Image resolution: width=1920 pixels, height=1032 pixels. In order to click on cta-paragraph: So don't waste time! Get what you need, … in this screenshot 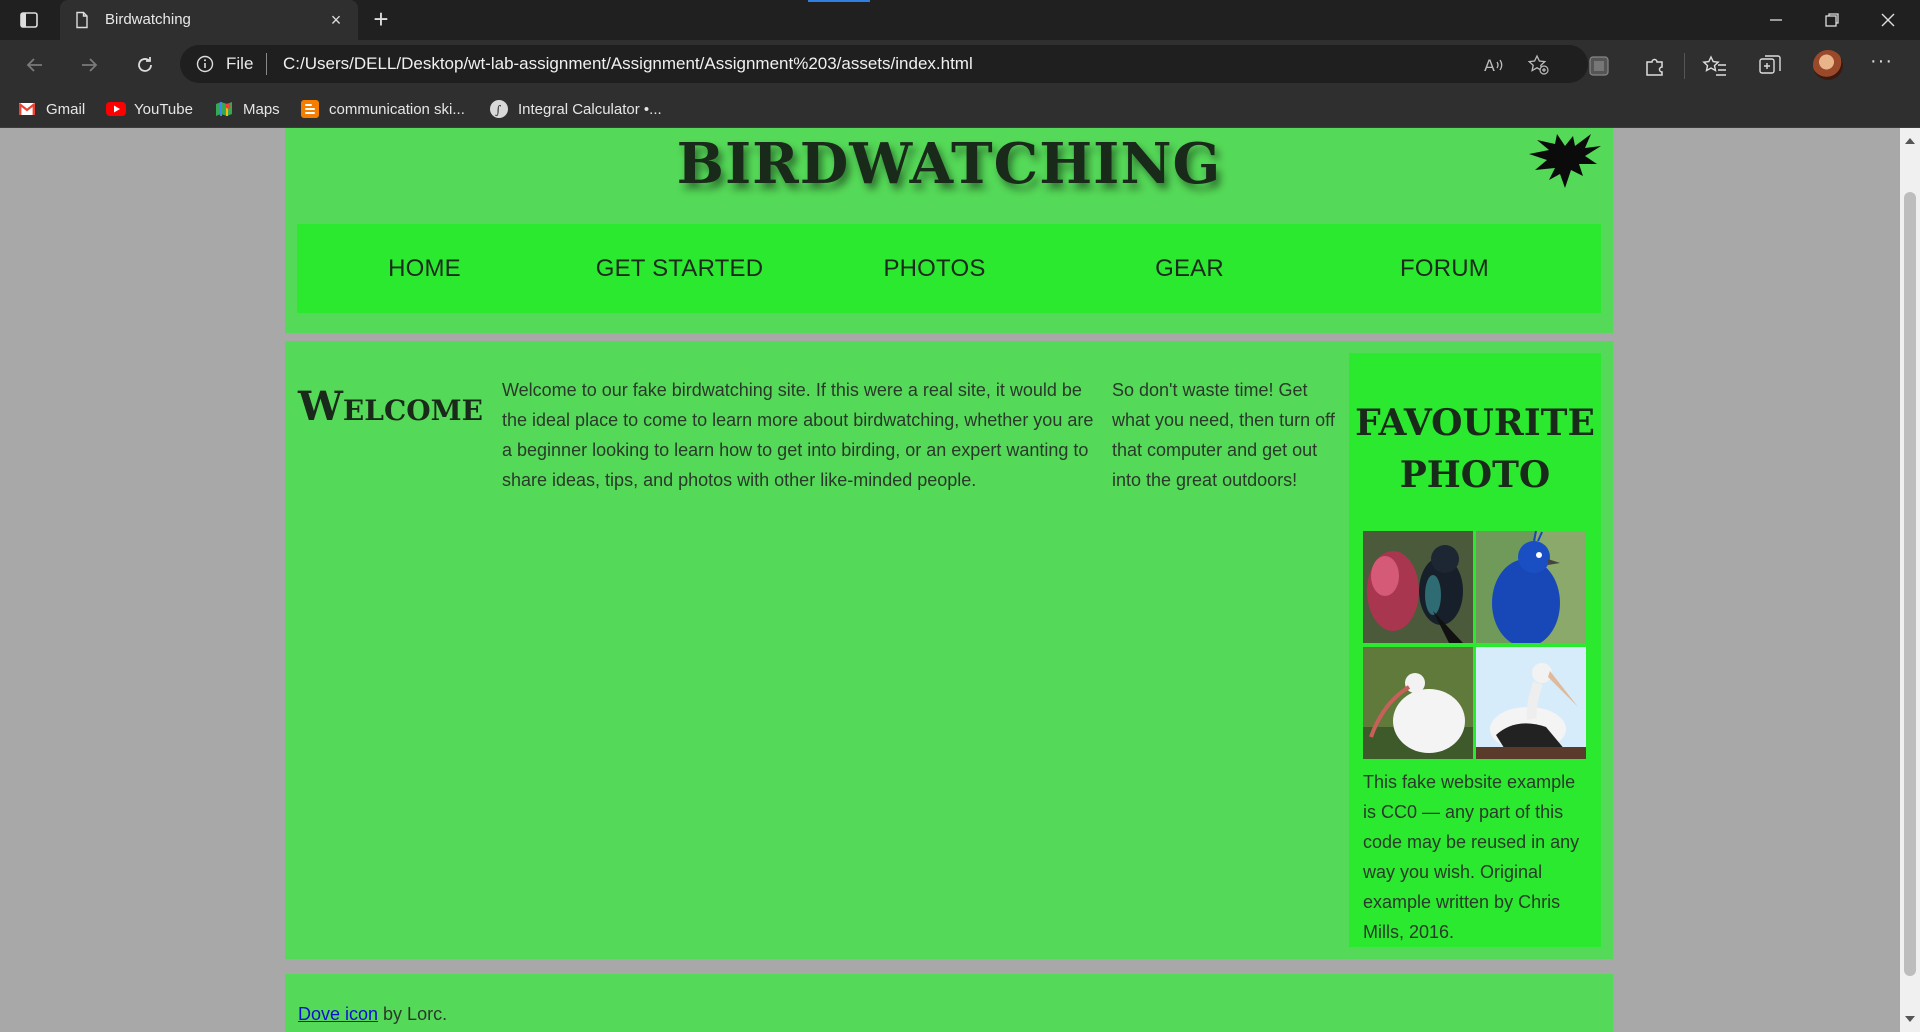, I will do `click(1223, 435)`.